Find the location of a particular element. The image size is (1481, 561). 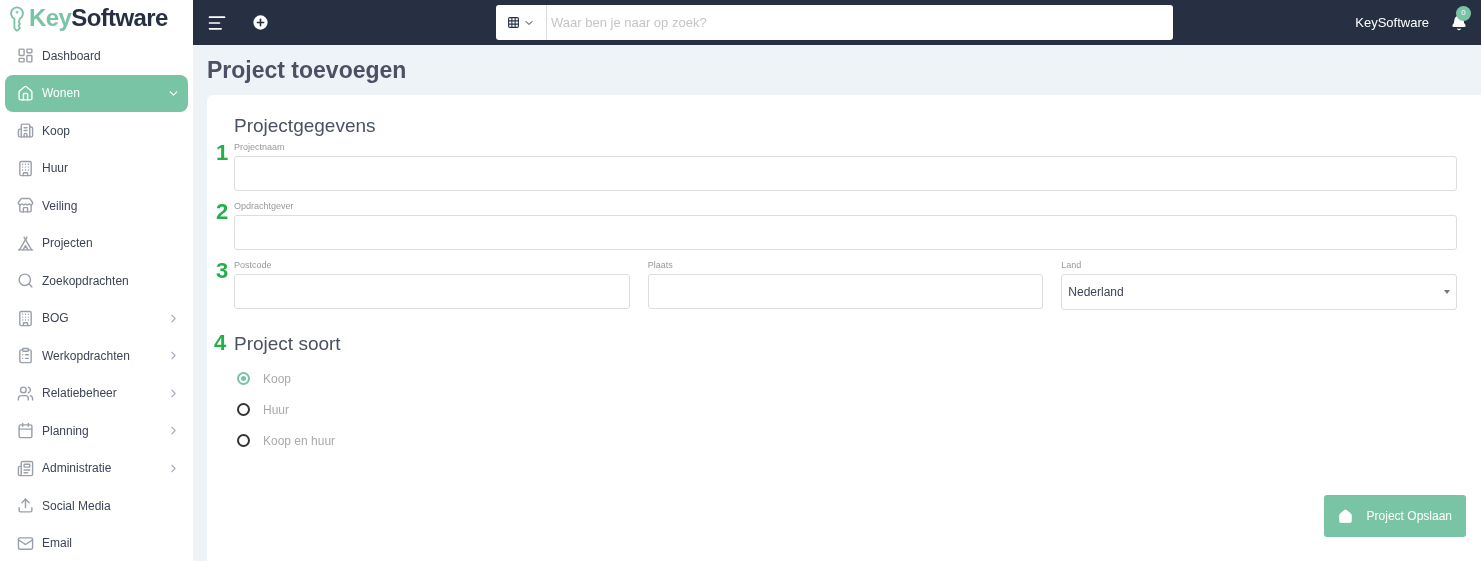

sidebar-item: Veiling is located at coordinates (96, 206).